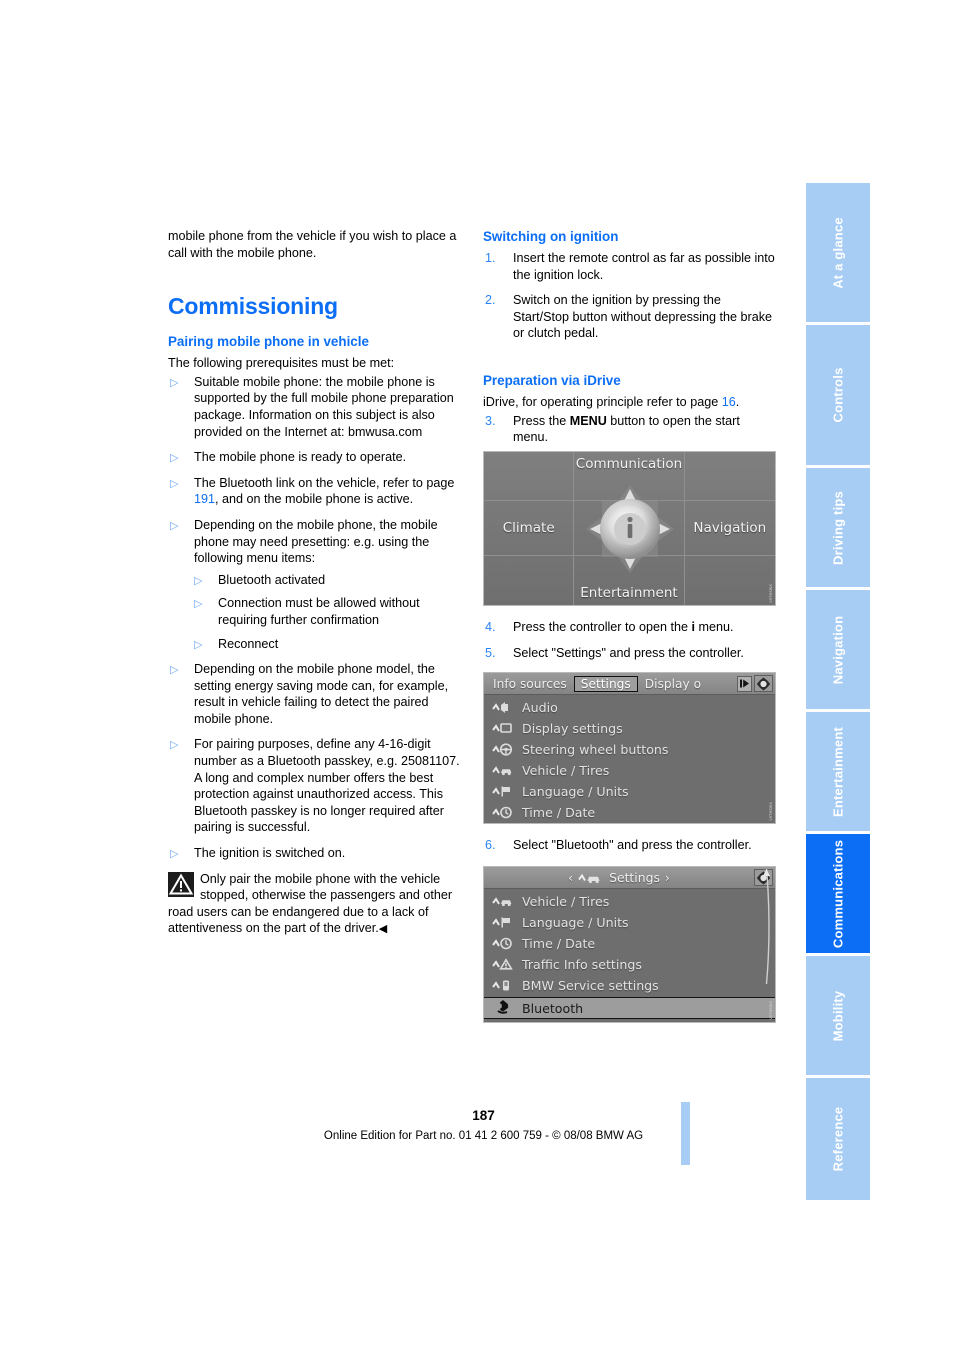  Describe the element at coordinates (570, 877) in the screenshot. I see `left-caret-icon: ‹` at that location.